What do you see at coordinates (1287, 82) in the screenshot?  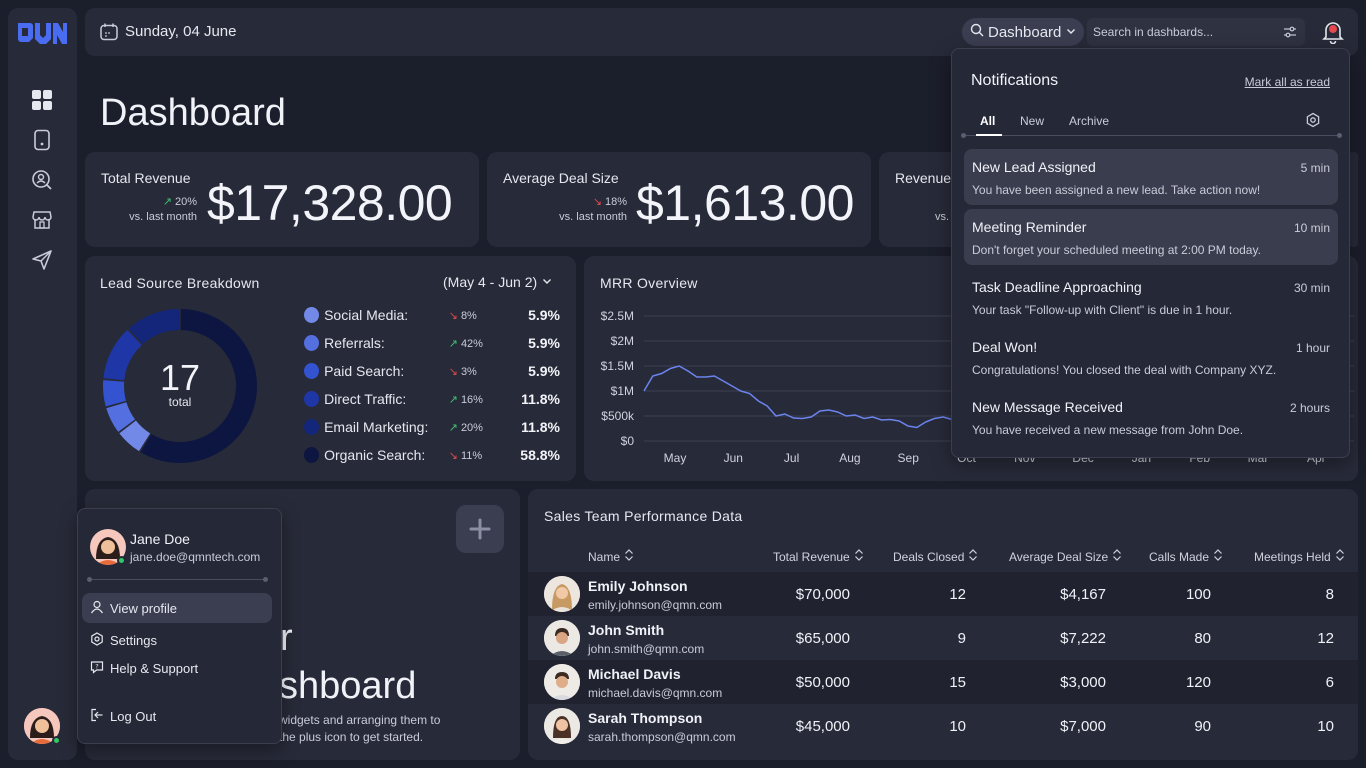 I see `mark-all-read-link: Mark all as read` at bounding box center [1287, 82].